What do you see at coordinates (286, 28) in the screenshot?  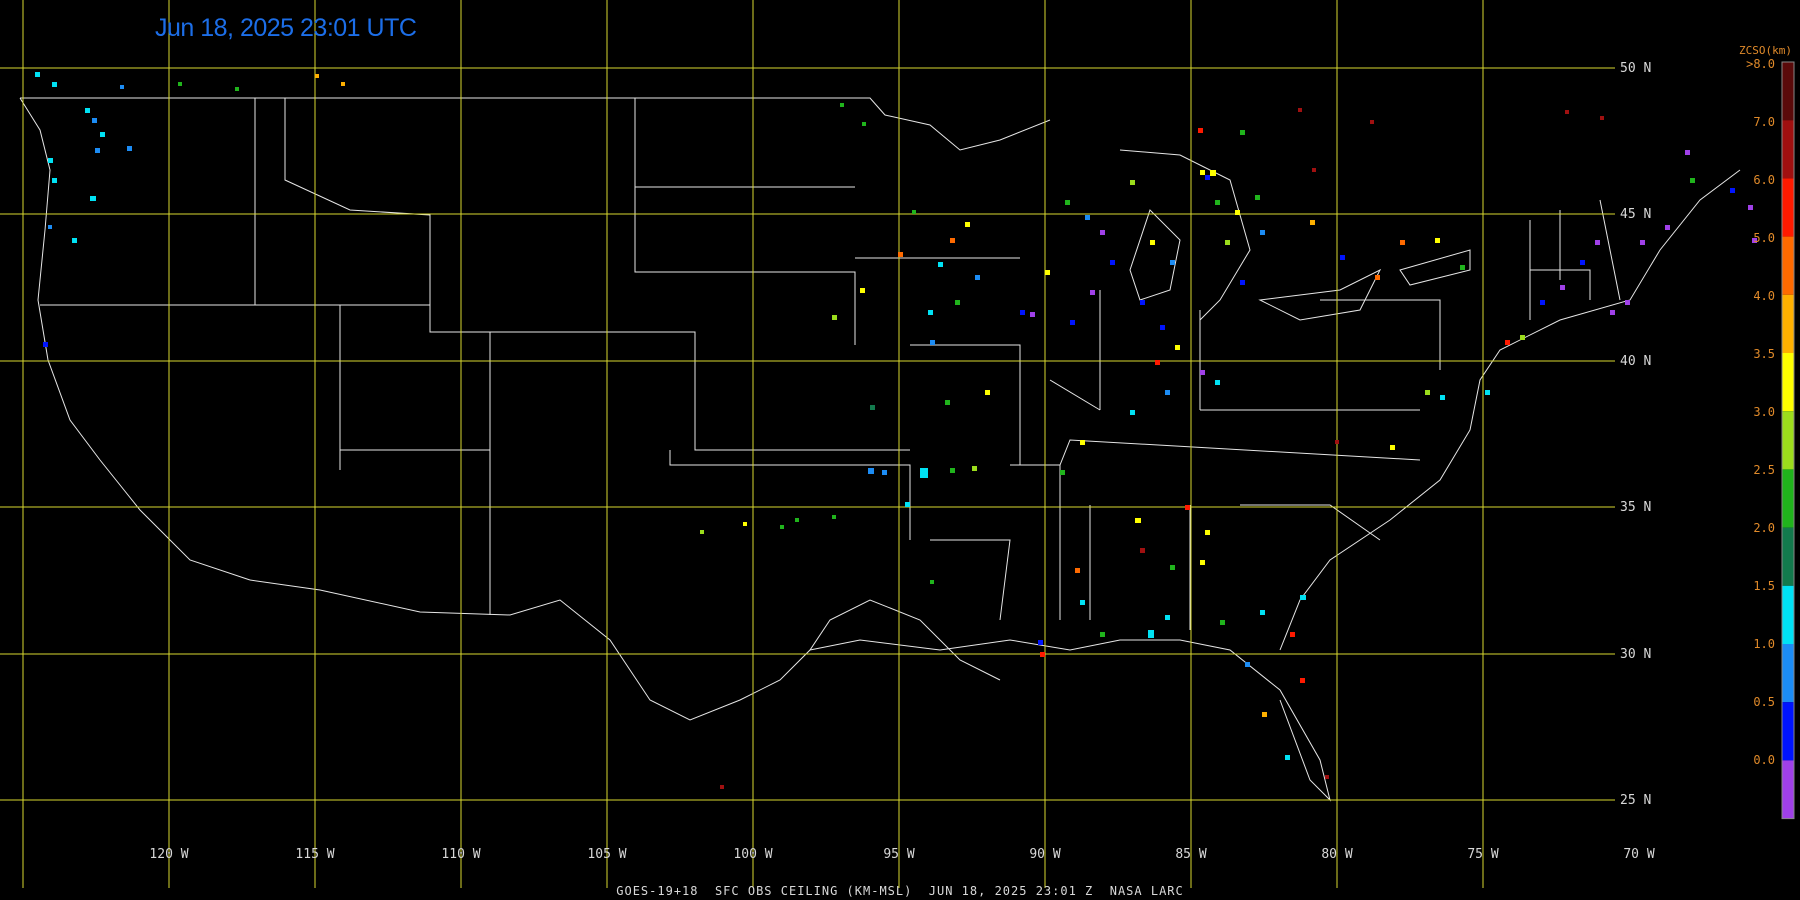 I see `timestamp-title: Jun 18, 2025 23:01 UTC` at bounding box center [286, 28].